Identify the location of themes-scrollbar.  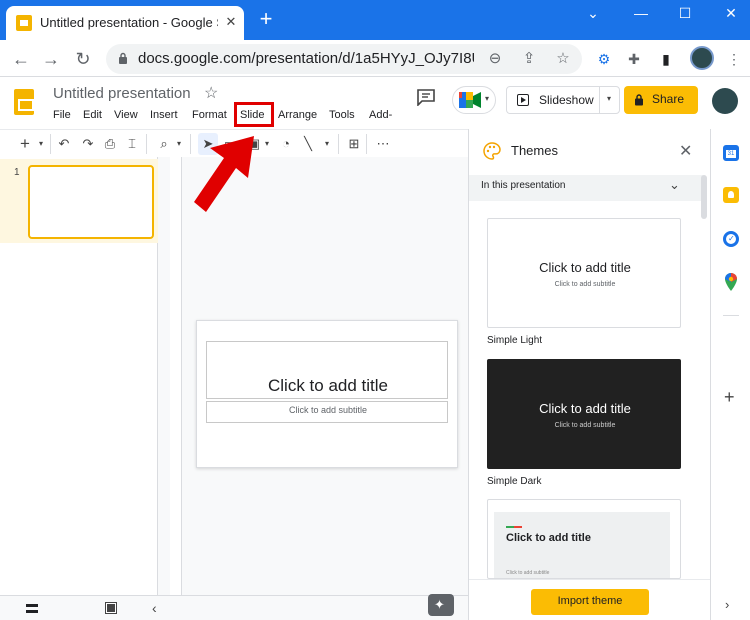
(704, 197).